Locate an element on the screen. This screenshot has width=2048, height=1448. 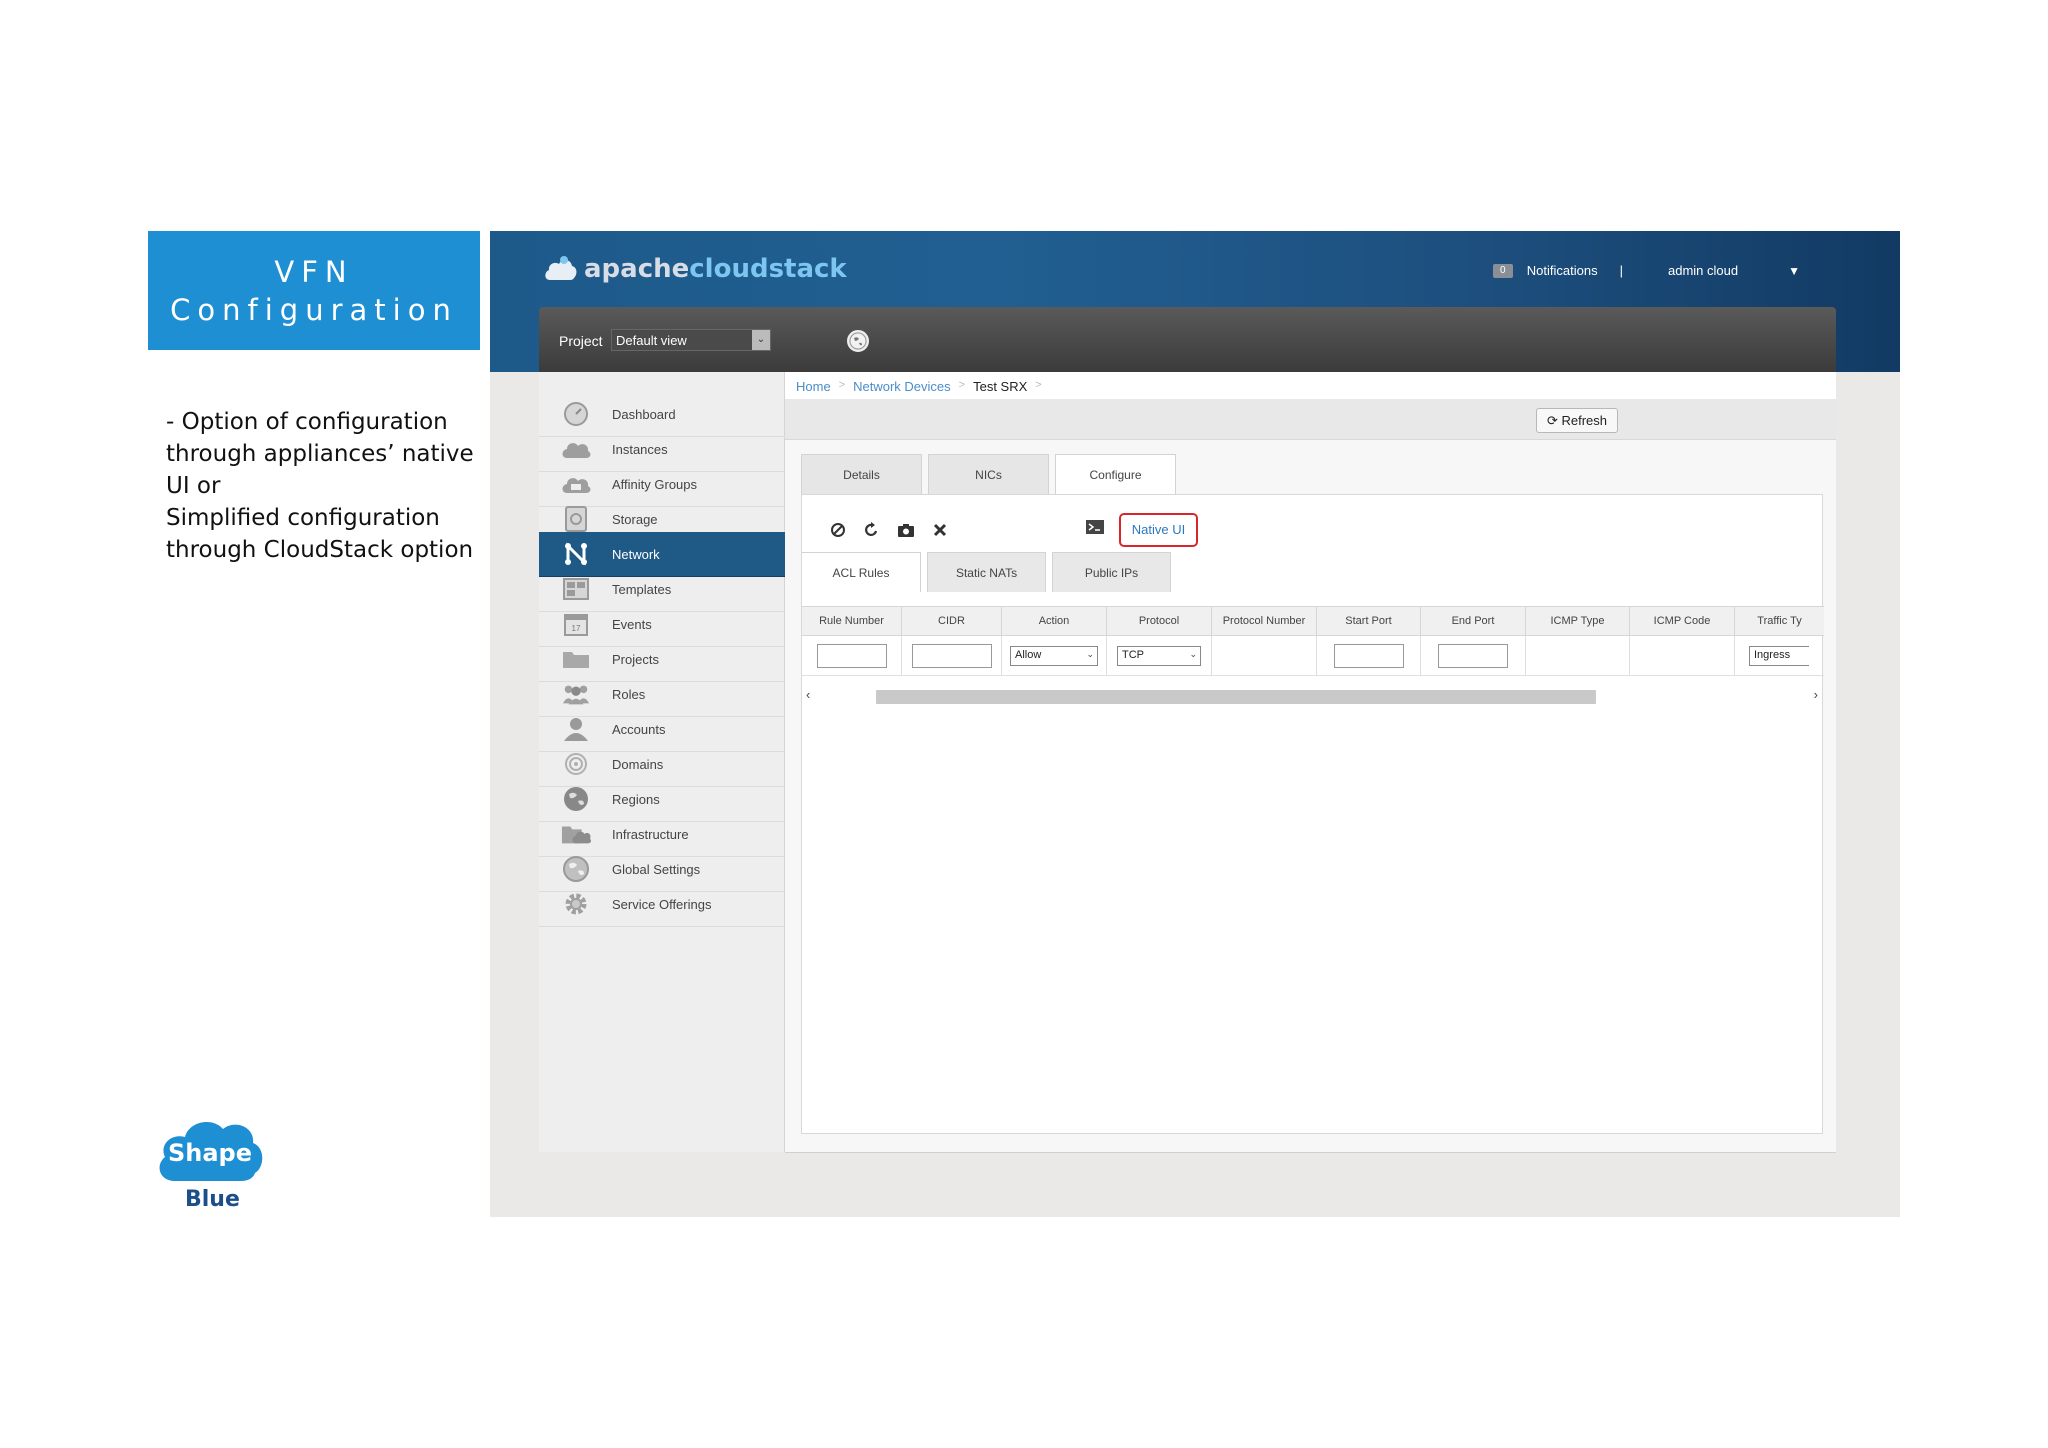
network-icon is located at coordinates (576, 554).